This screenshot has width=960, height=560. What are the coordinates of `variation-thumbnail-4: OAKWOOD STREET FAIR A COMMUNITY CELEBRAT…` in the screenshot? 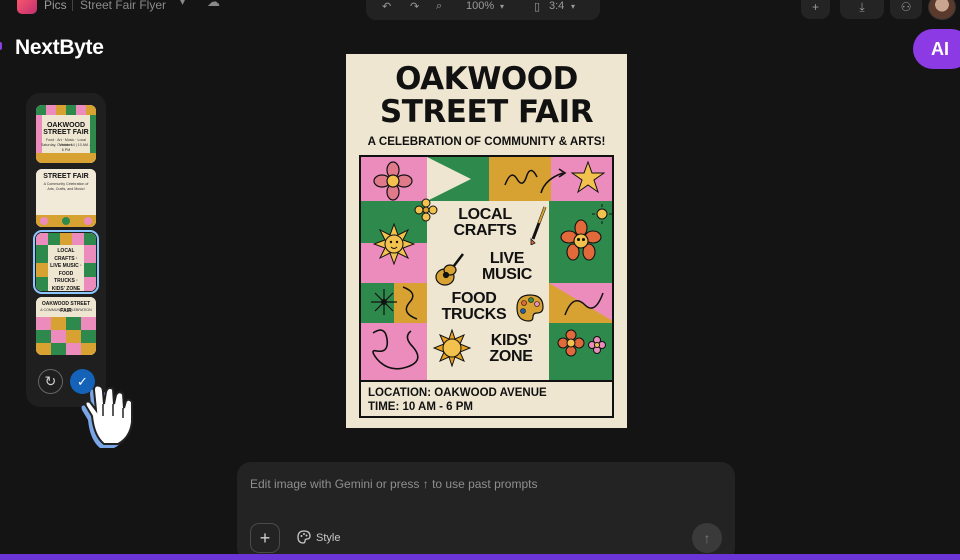 It's located at (66, 326).